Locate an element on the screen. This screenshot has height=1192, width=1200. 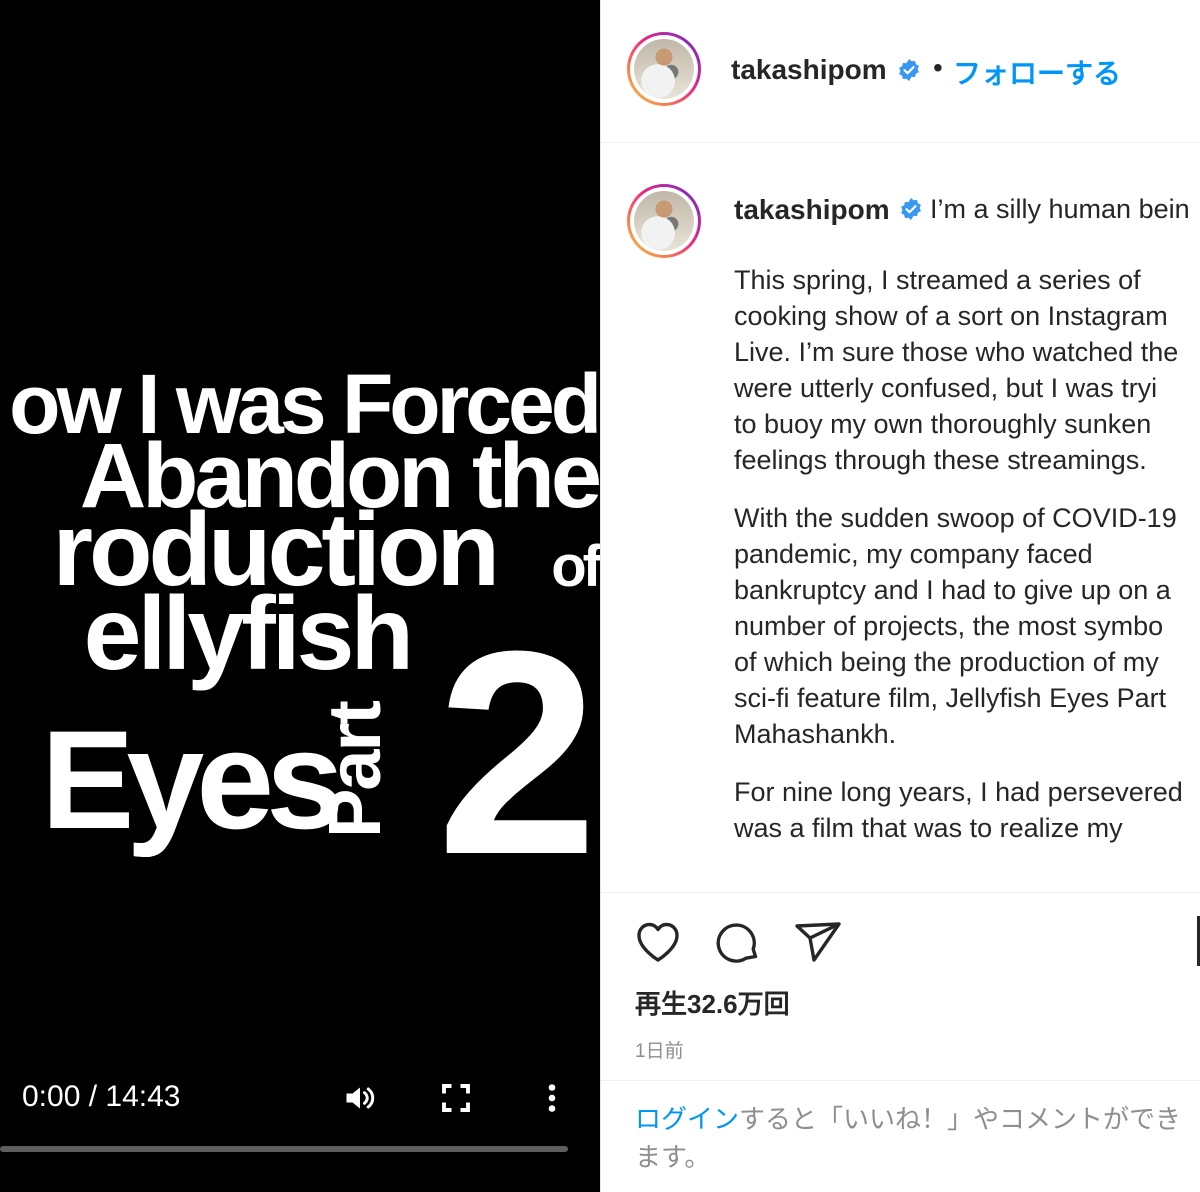
title-word-of: of is located at coordinates (575, 566).